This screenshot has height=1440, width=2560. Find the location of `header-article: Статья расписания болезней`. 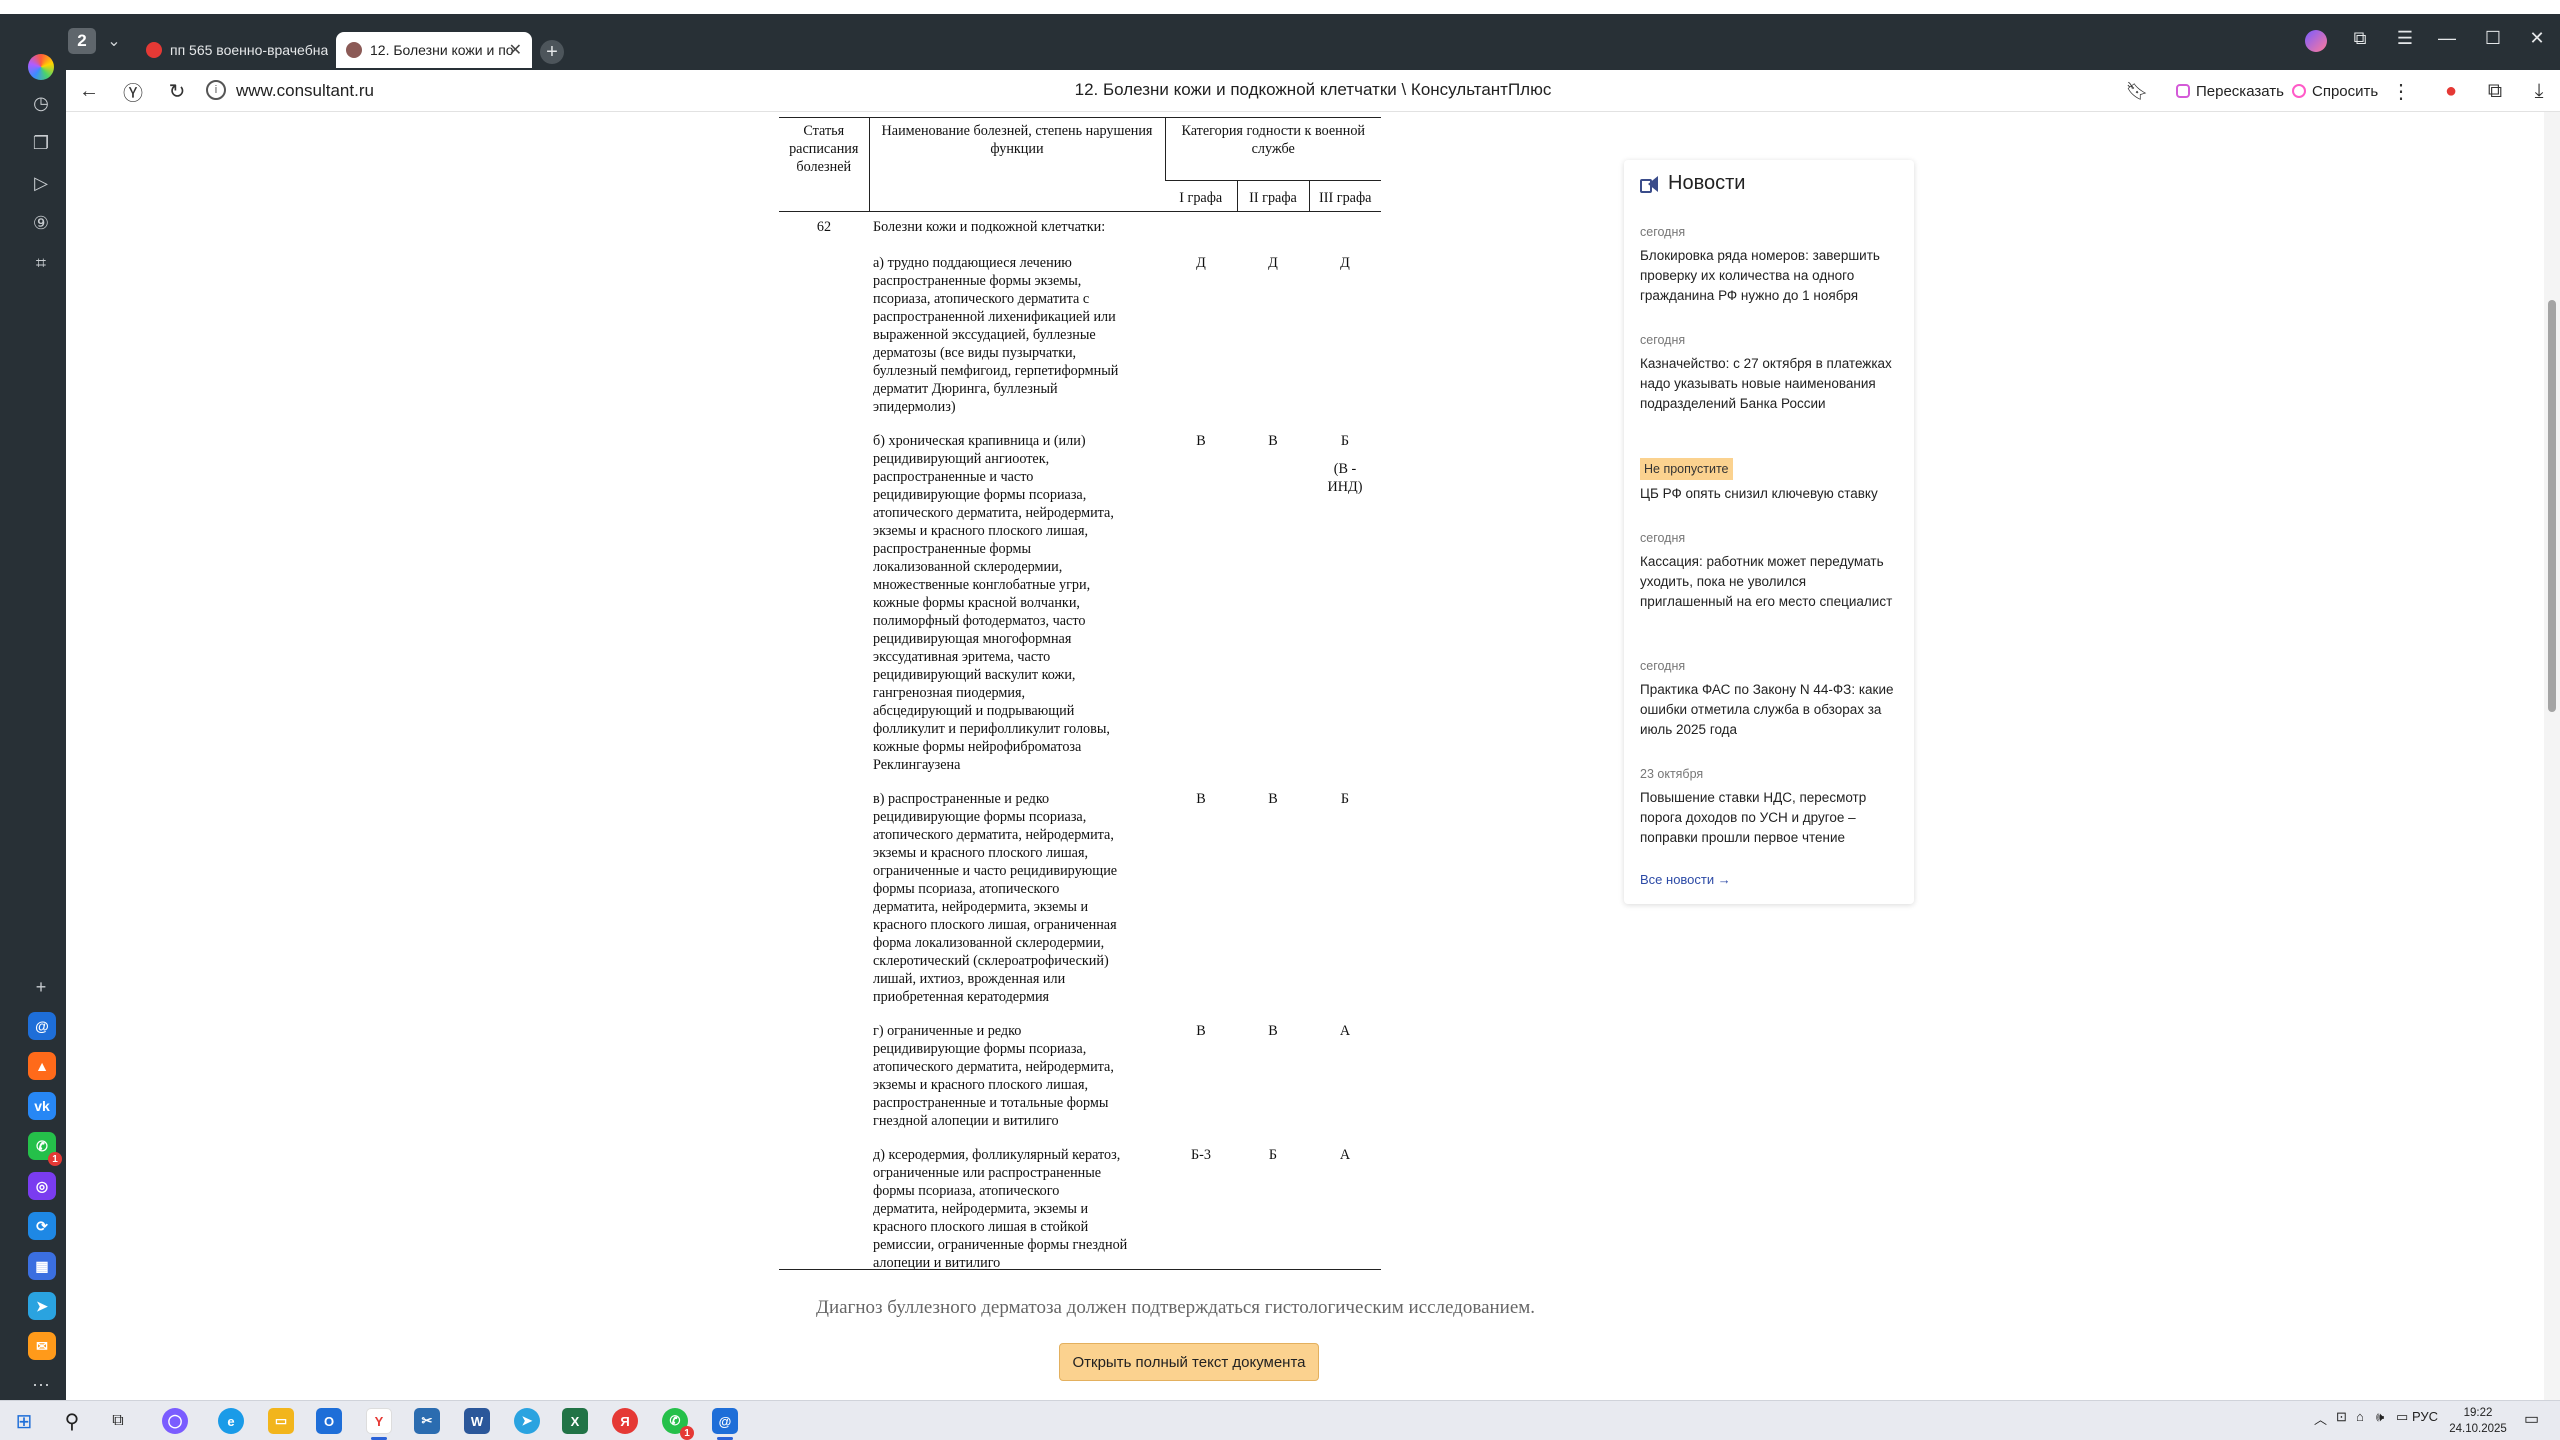

header-article: Статья расписания болезней is located at coordinates (824, 164).